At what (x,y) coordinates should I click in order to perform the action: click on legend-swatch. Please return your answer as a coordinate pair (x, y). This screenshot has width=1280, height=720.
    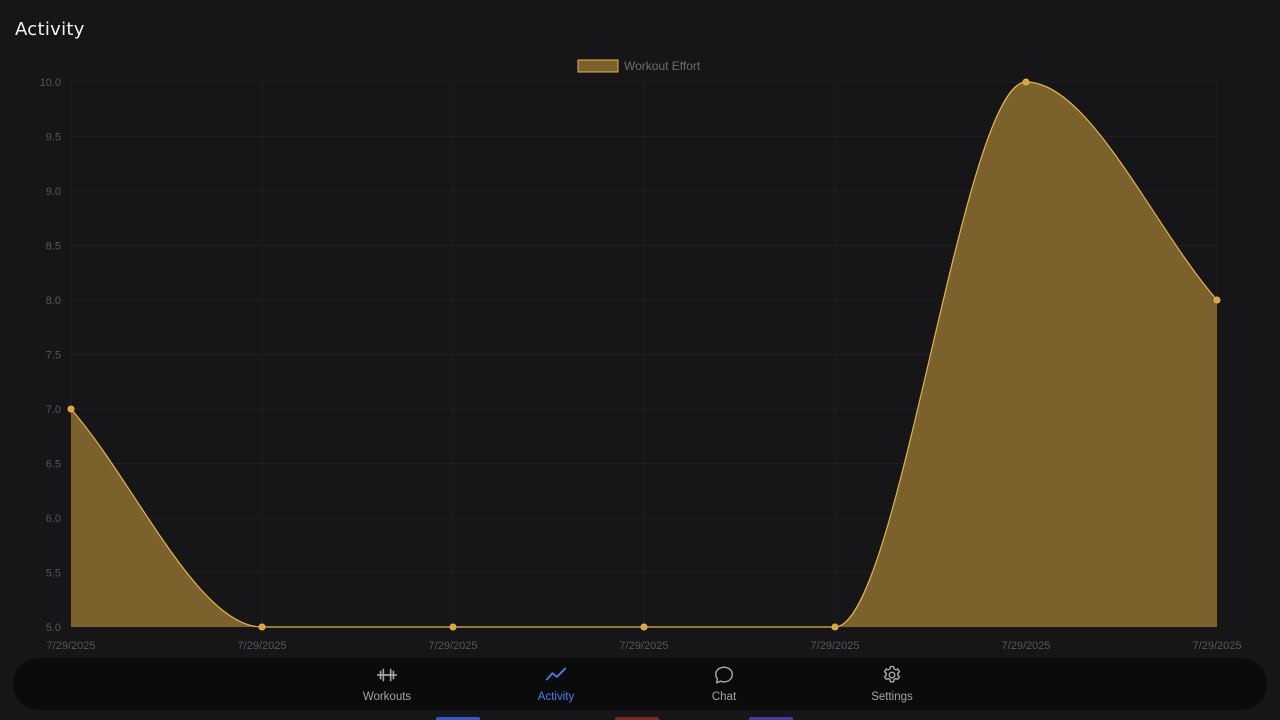
    Looking at the image, I should click on (598, 66).